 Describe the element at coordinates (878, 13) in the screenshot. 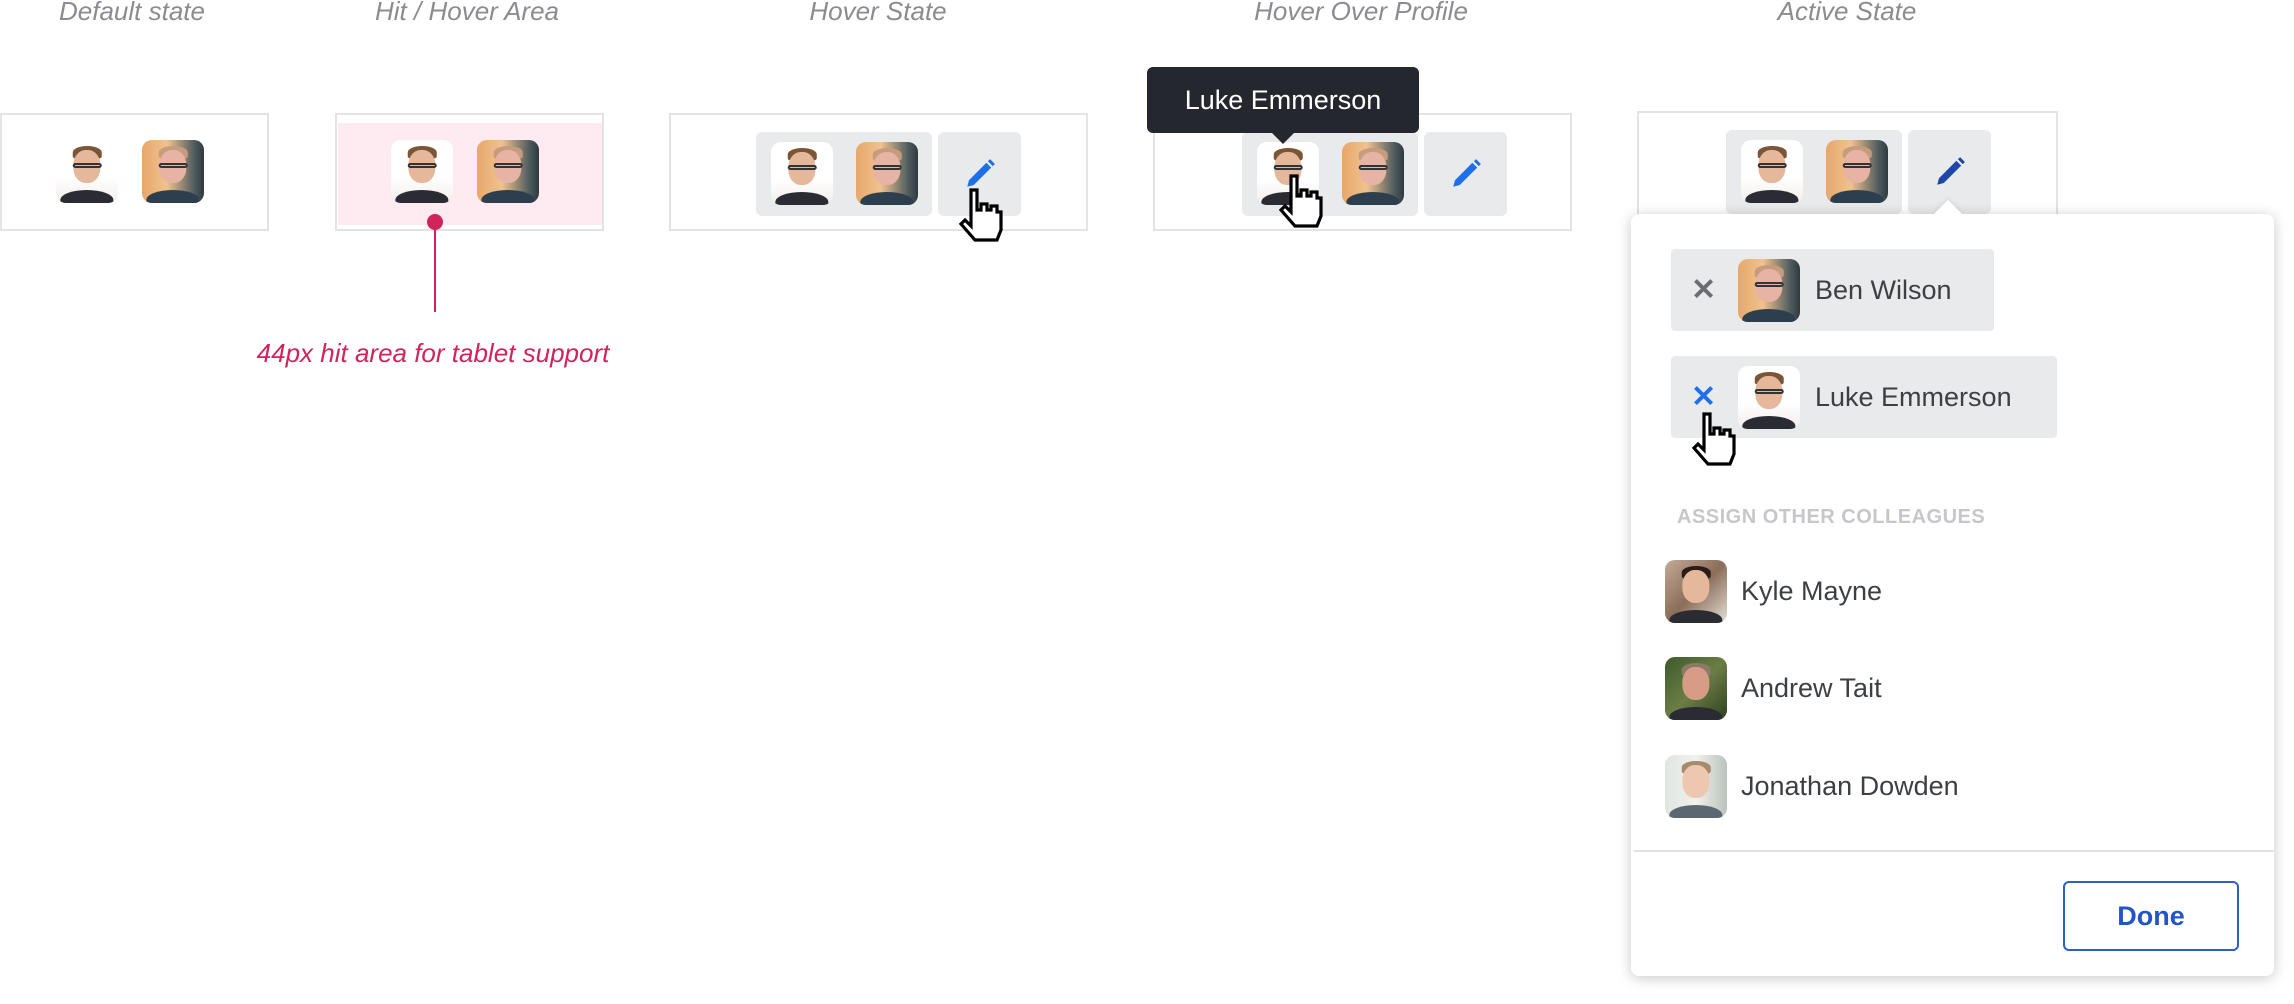

I see `state-label-hover: Hover State` at that location.